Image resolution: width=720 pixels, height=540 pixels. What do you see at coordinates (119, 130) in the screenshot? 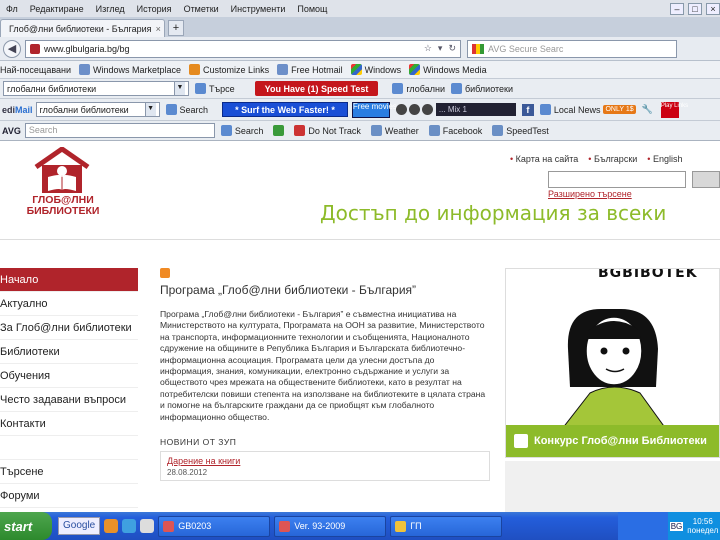
I see `avg-search-input: Search` at bounding box center [119, 130].